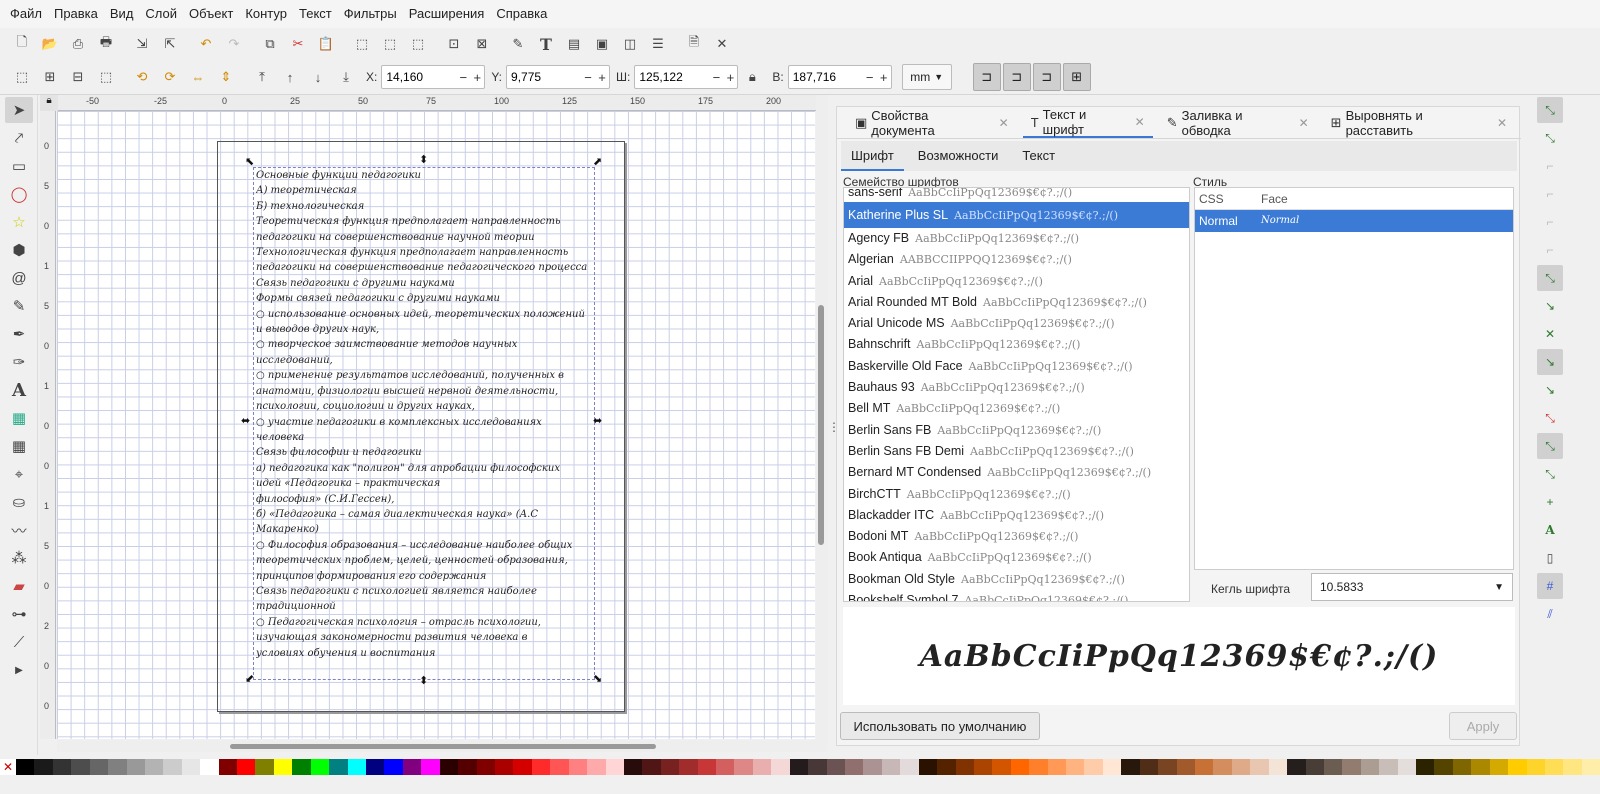  Describe the element at coordinates (19, 166) in the screenshot. I see `rectangle-tool-icon: ▭` at that location.